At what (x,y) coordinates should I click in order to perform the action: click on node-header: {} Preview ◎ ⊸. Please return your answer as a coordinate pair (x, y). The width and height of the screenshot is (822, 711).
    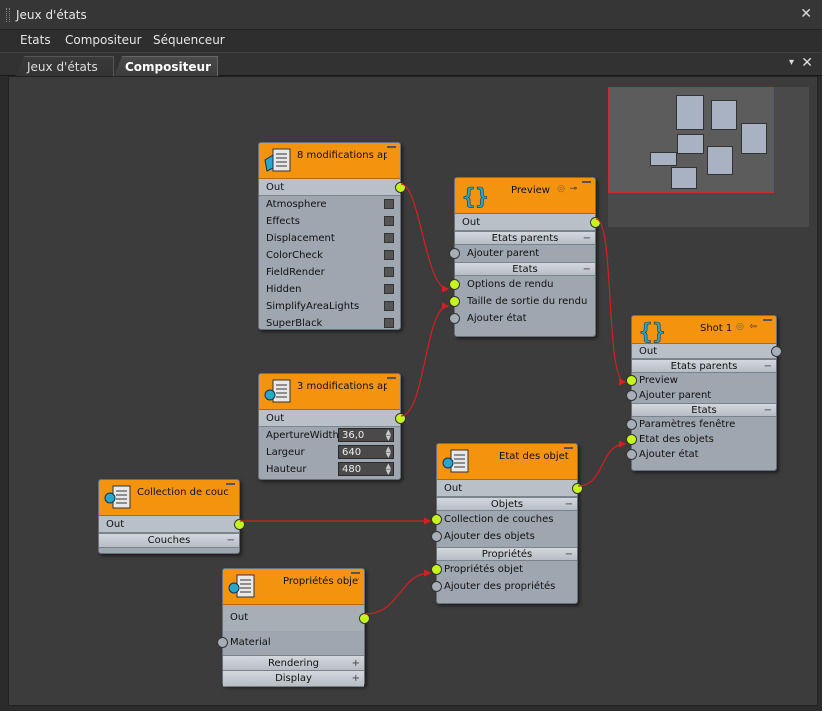
    Looking at the image, I should click on (525, 196).